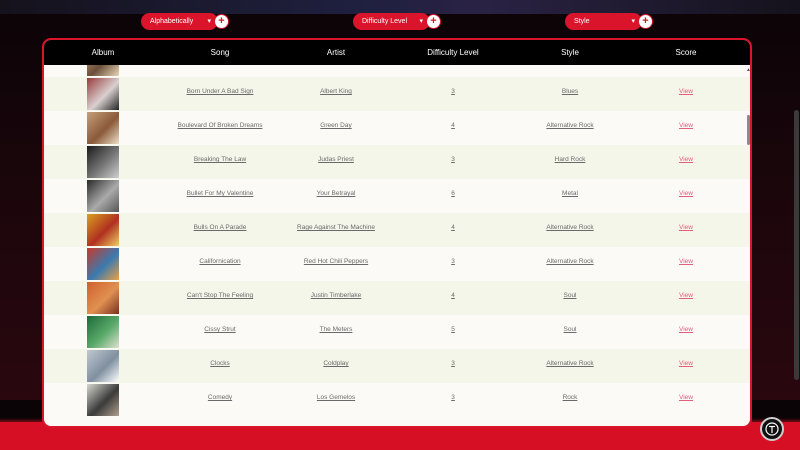 The height and width of the screenshot is (450, 800). Describe the element at coordinates (336, 295) in the screenshot. I see `artist-cell: Justin Timberlake` at that location.